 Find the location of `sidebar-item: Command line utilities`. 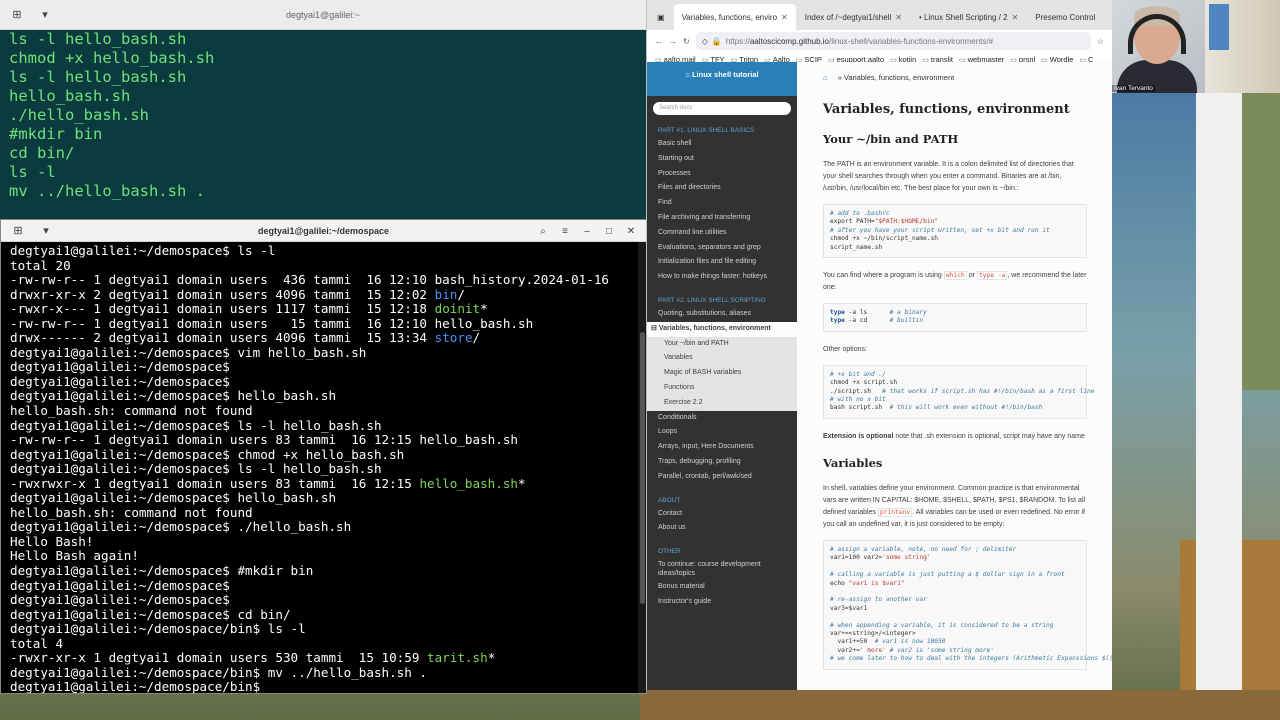

sidebar-item: Command line utilities is located at coordinates (722, 233).